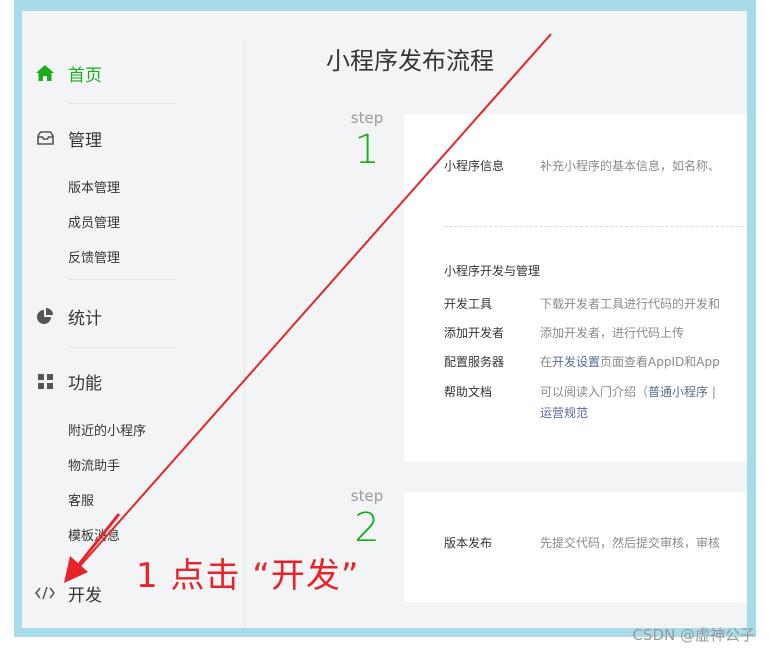  Describe the element at coordinates (712, 392) in the screenshot. I see `row-value-post: |` at that location.